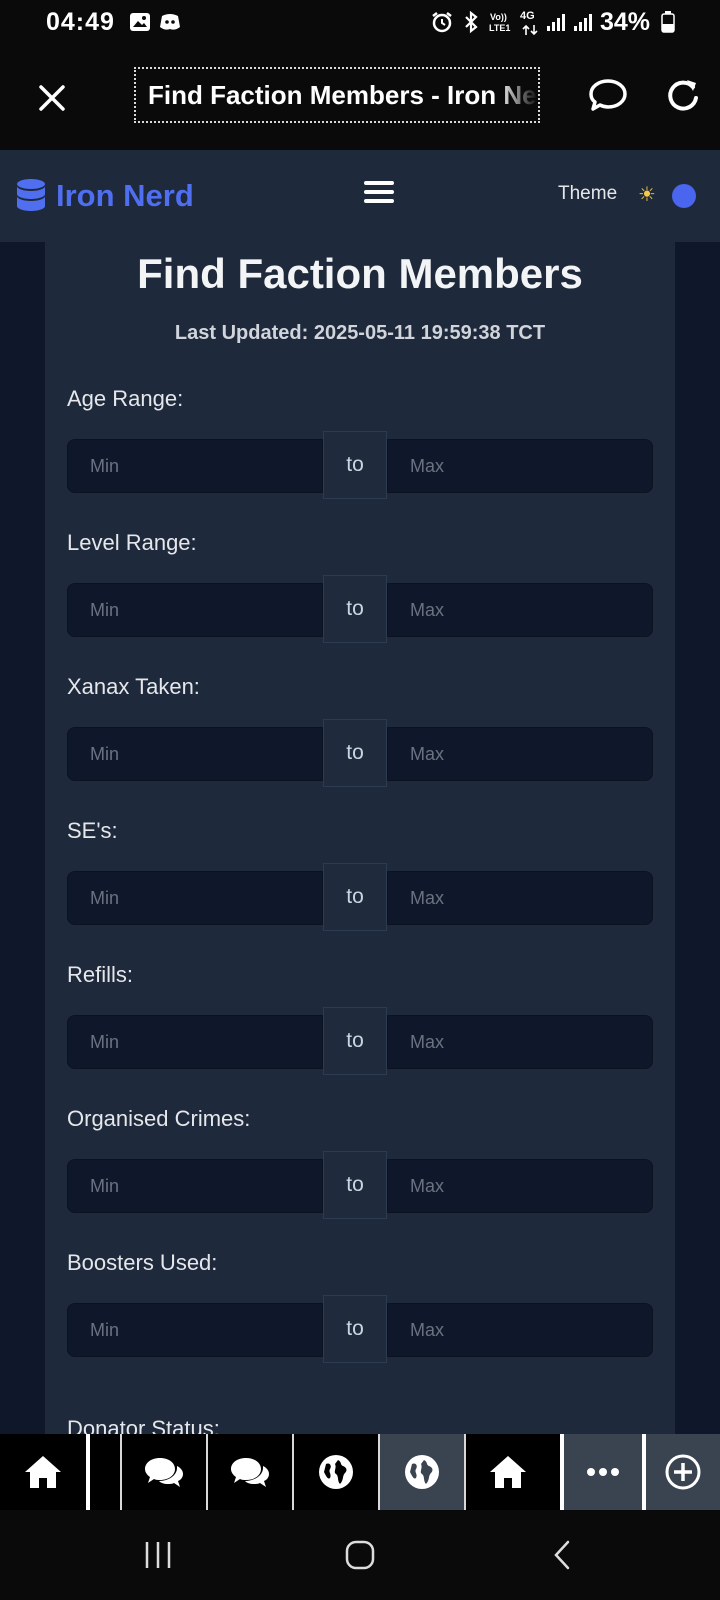 The image size is (720, 1600). What do you see at coordinates (125, 398) in the screenshot?
I see `filter-label: Age Range:` at bounding box center [125, 398].